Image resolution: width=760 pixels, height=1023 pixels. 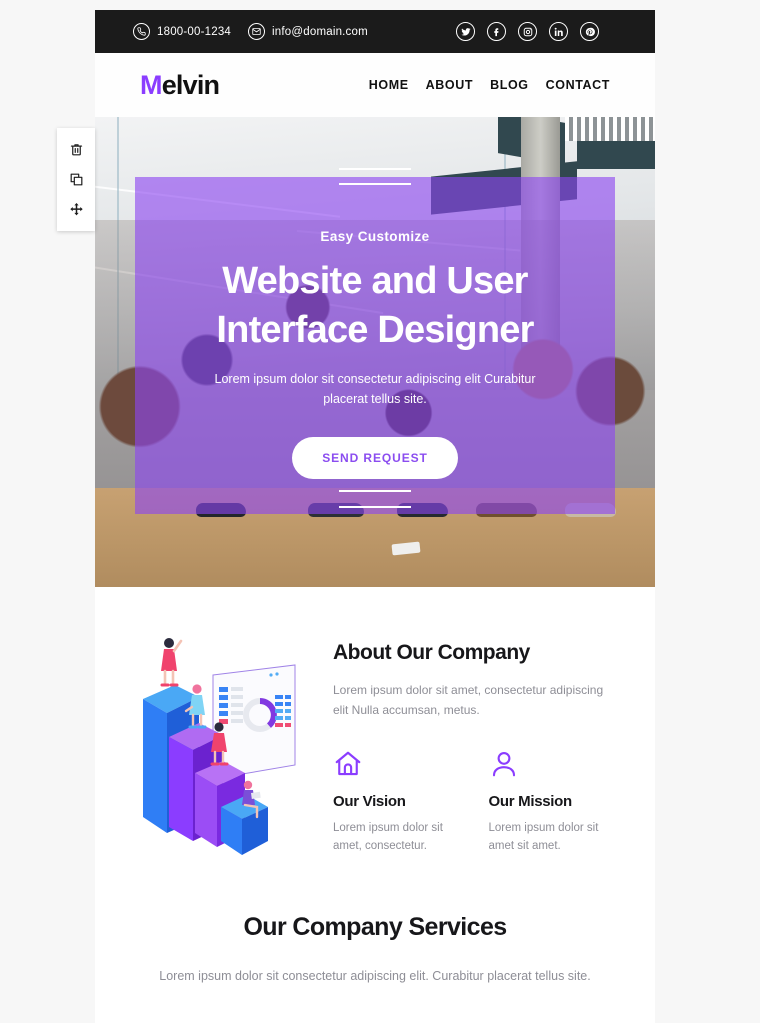 I want to click on copy-icon, so click(x=76, y=179).